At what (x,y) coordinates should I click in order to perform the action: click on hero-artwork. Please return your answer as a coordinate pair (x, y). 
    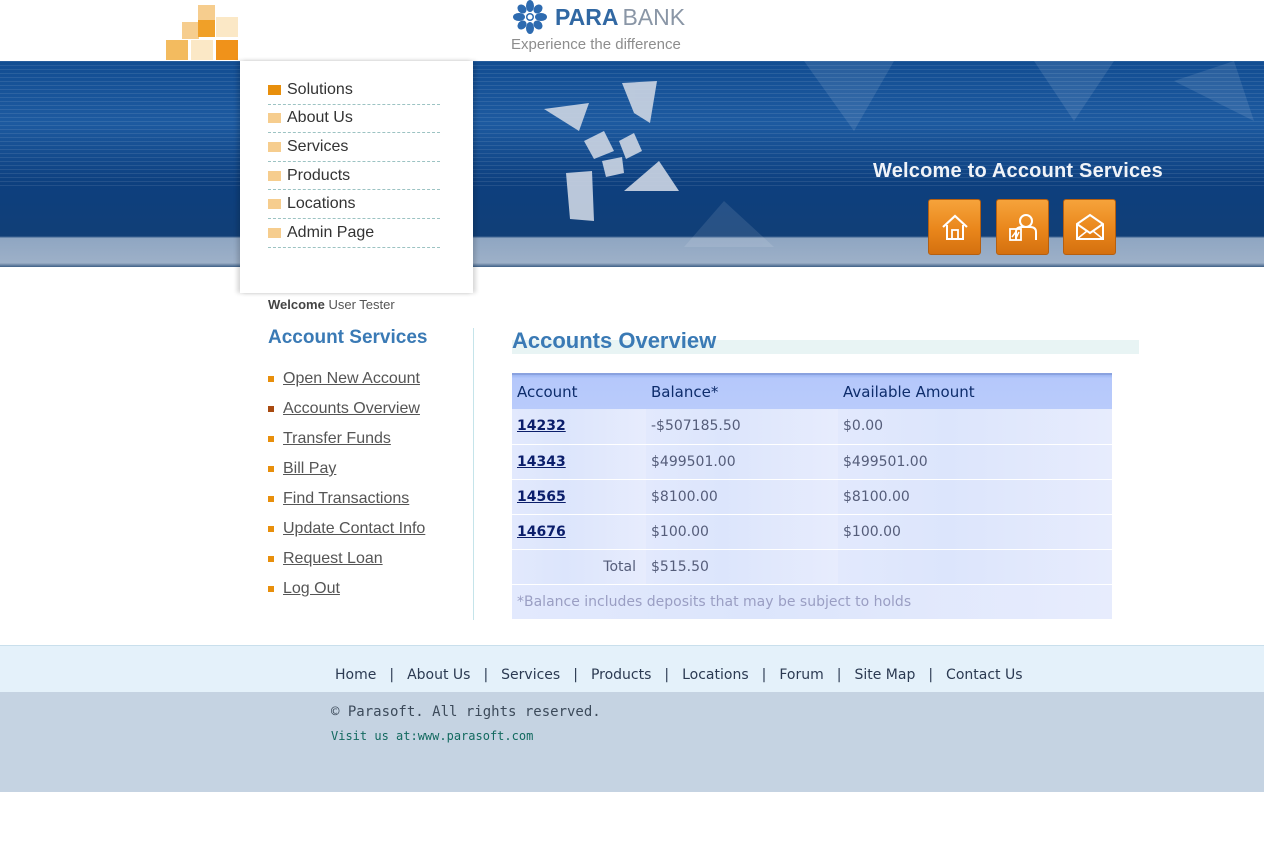
    Looking at the image, I should click on (869, 154).